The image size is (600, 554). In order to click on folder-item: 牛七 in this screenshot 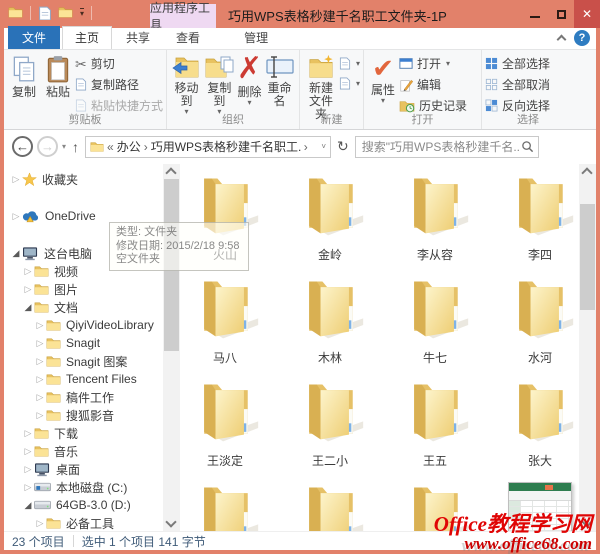, I will do `click(435, 323)`.